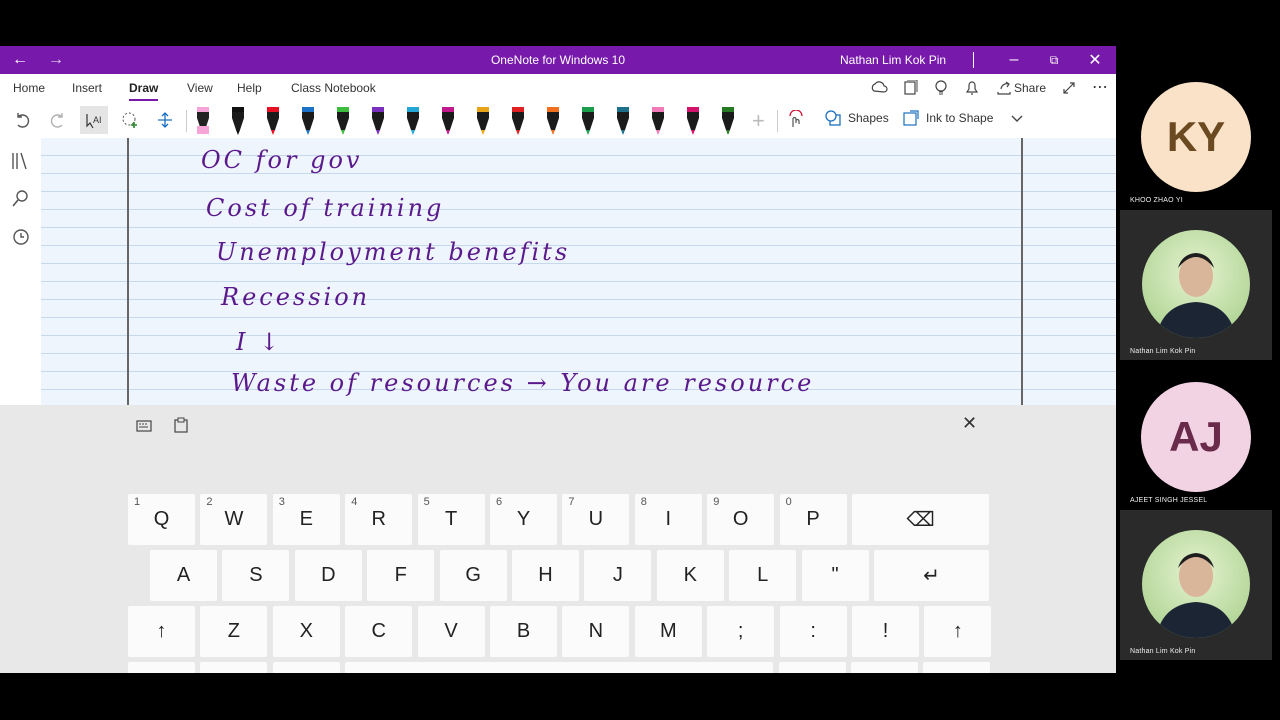 The image size is (1280, 720). Describe the element at coordinates (741, 519) in the screenshot. I see `key-o: O9` at that location.